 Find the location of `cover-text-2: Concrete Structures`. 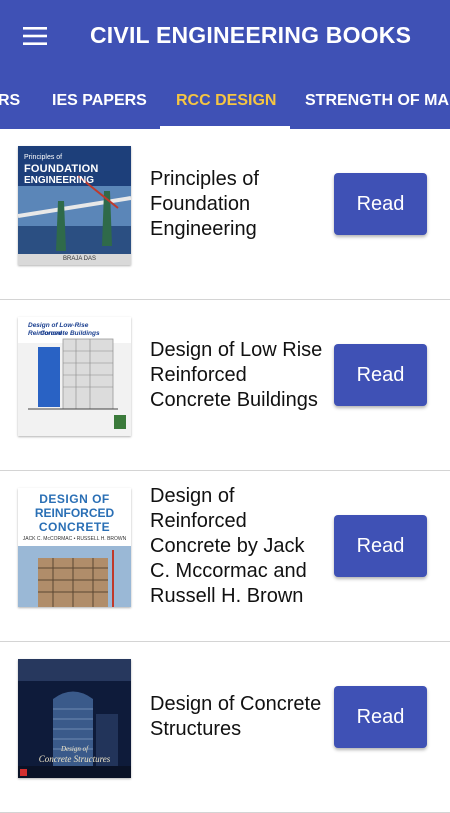

cover-text-2: Concrete Structures is located at coordinates (74, 759).